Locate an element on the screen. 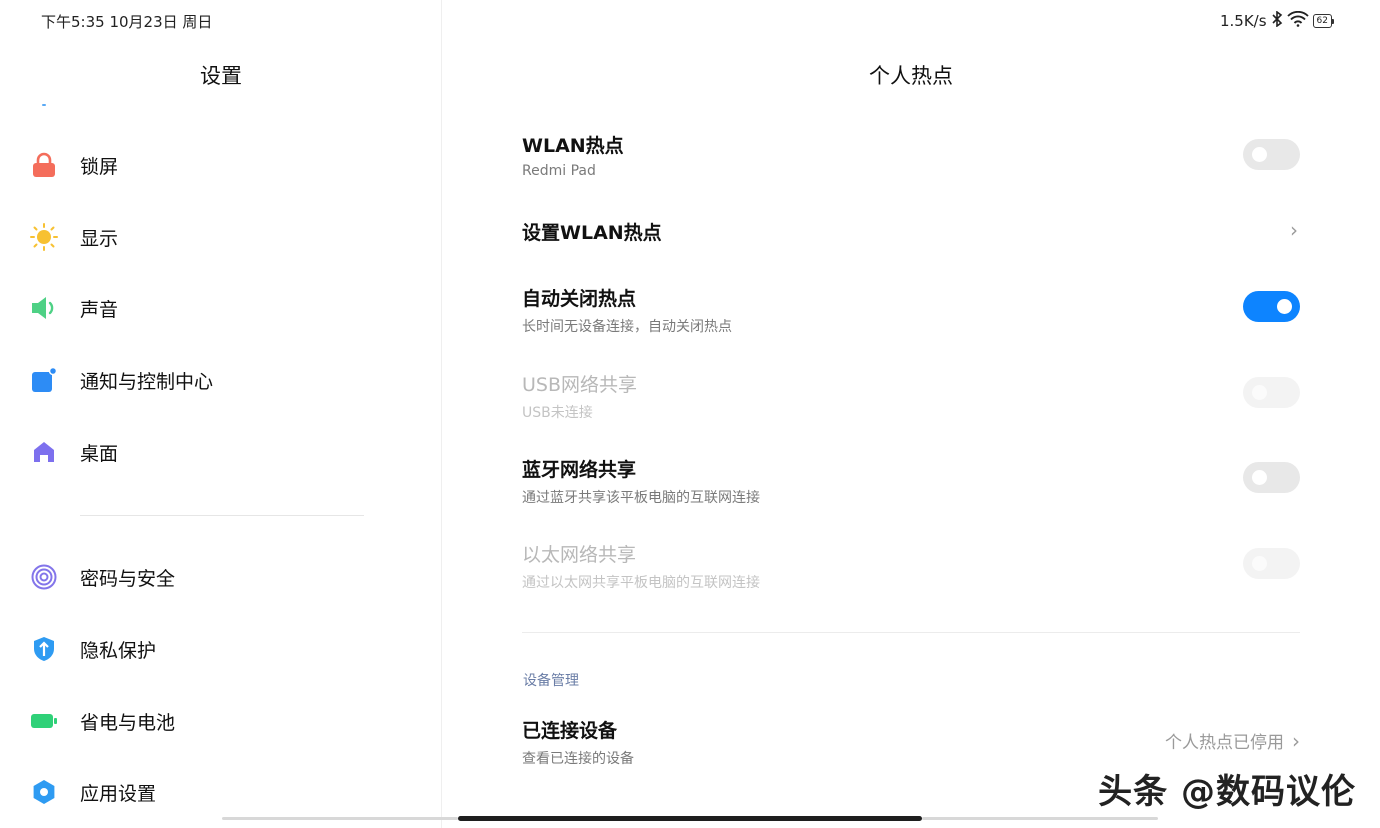  sidebar-item-battery: 省电与电池 is located at coordinates (220, 721).